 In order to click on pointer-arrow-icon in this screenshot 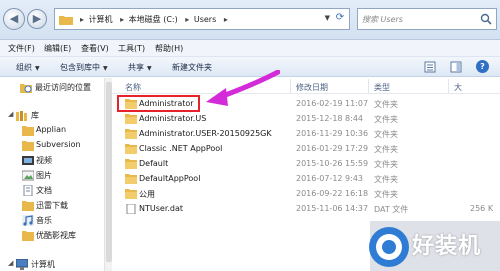, I will do `click(243, 88)`.